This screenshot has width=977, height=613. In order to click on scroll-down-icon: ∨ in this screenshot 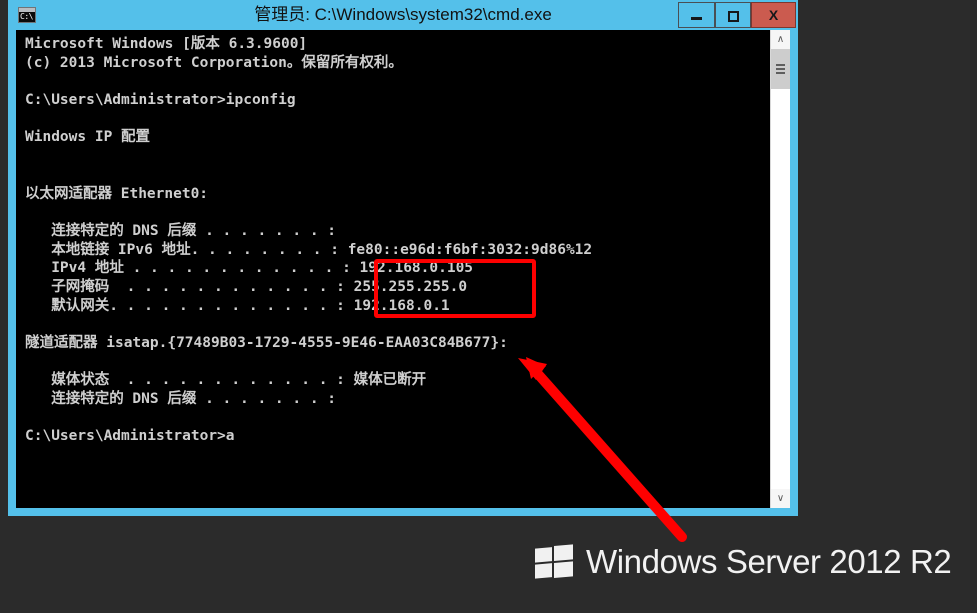, I will do `click(780, 498)`.